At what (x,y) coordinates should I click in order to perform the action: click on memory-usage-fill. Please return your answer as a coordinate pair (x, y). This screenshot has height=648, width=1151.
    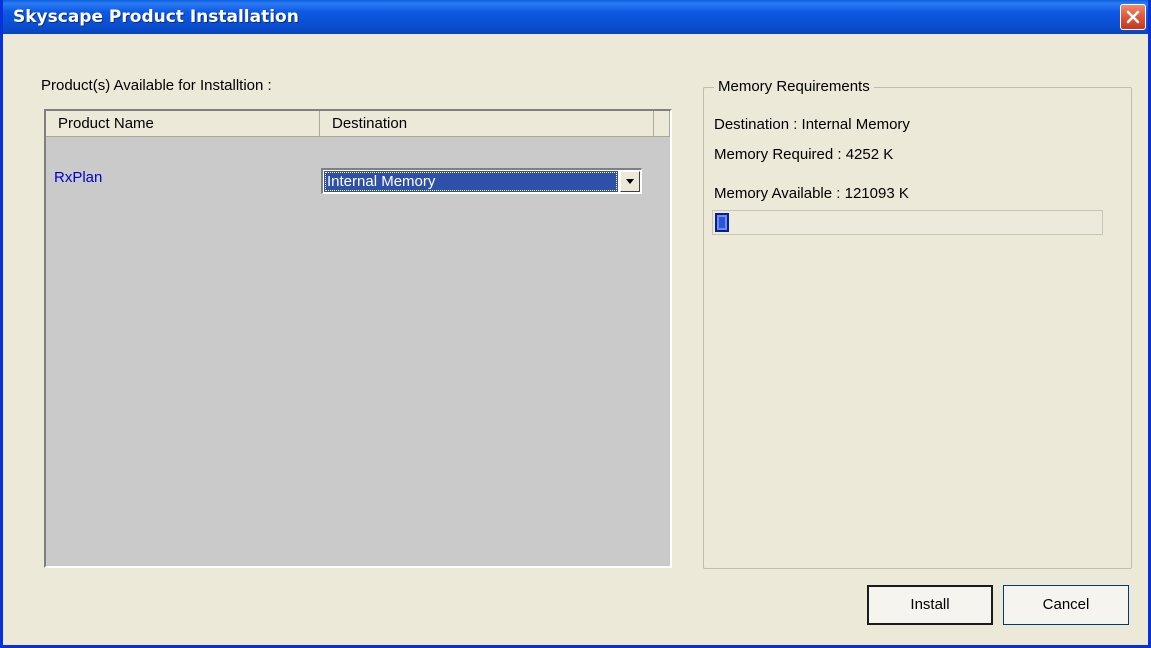
    Looking at the image, I should click on (722, 222).